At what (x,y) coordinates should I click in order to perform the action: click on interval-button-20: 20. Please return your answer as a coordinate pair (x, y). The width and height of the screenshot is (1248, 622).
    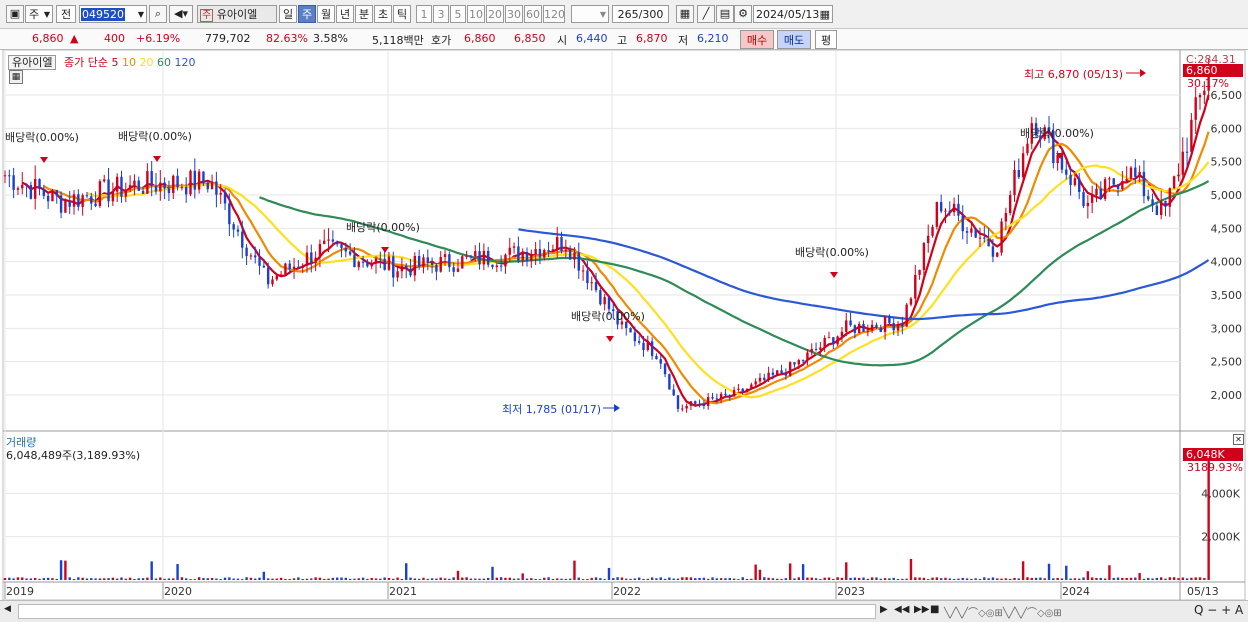
    Looking at the image, I should click on (495, 14).